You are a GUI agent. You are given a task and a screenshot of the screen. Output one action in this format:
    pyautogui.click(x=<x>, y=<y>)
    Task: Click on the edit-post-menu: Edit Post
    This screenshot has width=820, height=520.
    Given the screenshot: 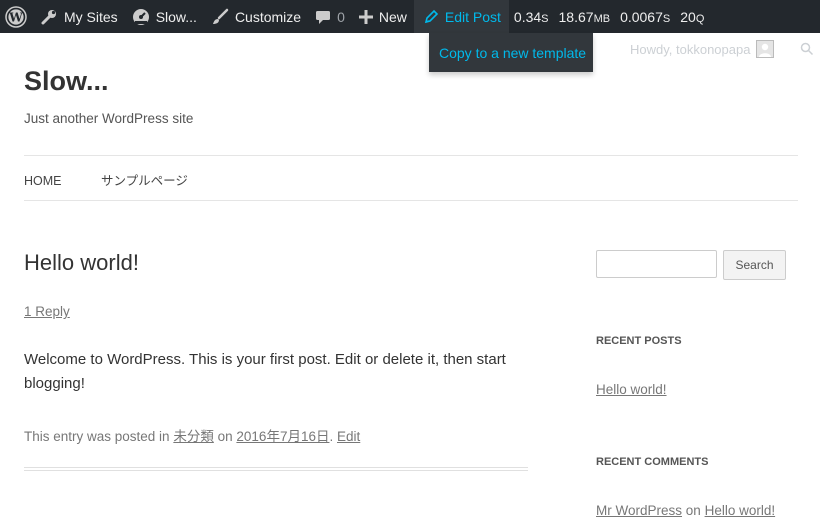 What is the action you would take?
    pyautogui.click(x=461, y=16)
    